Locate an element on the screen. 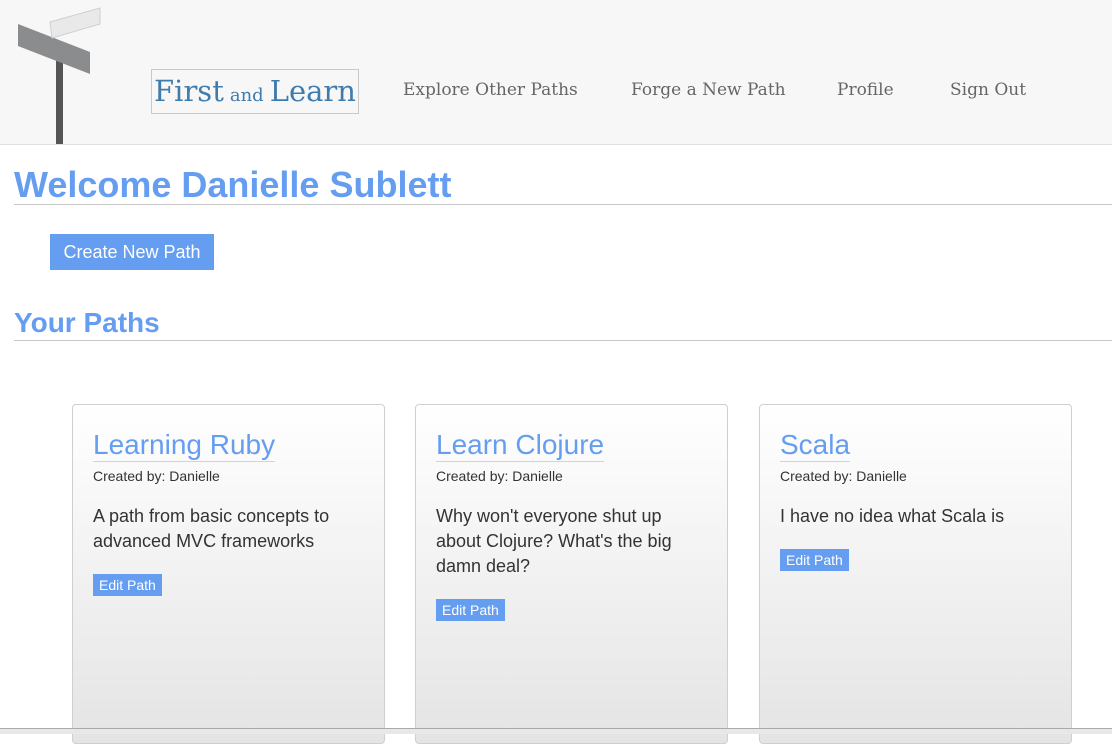 This screenshot has height=744, width=1112. brand-first: First is located at coordinates (189, 91).